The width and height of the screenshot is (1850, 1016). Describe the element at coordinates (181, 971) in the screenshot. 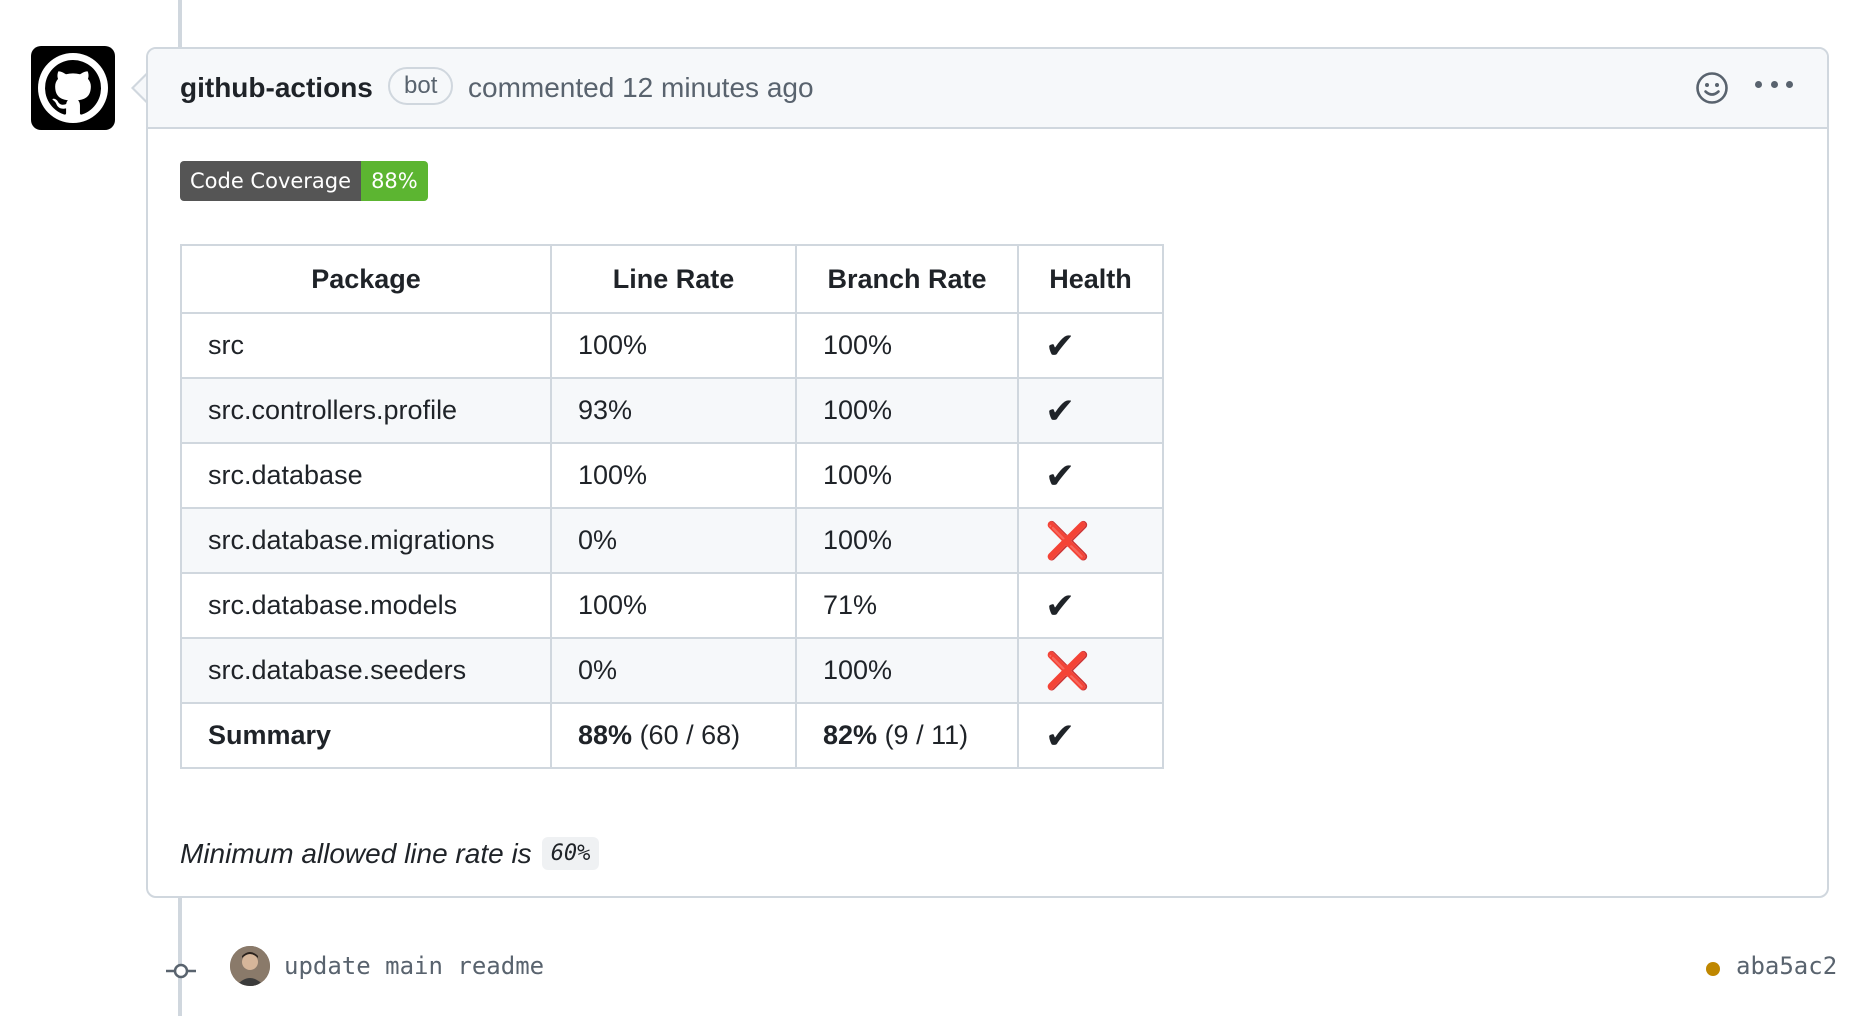

I see `git-commit-icon` at that location.